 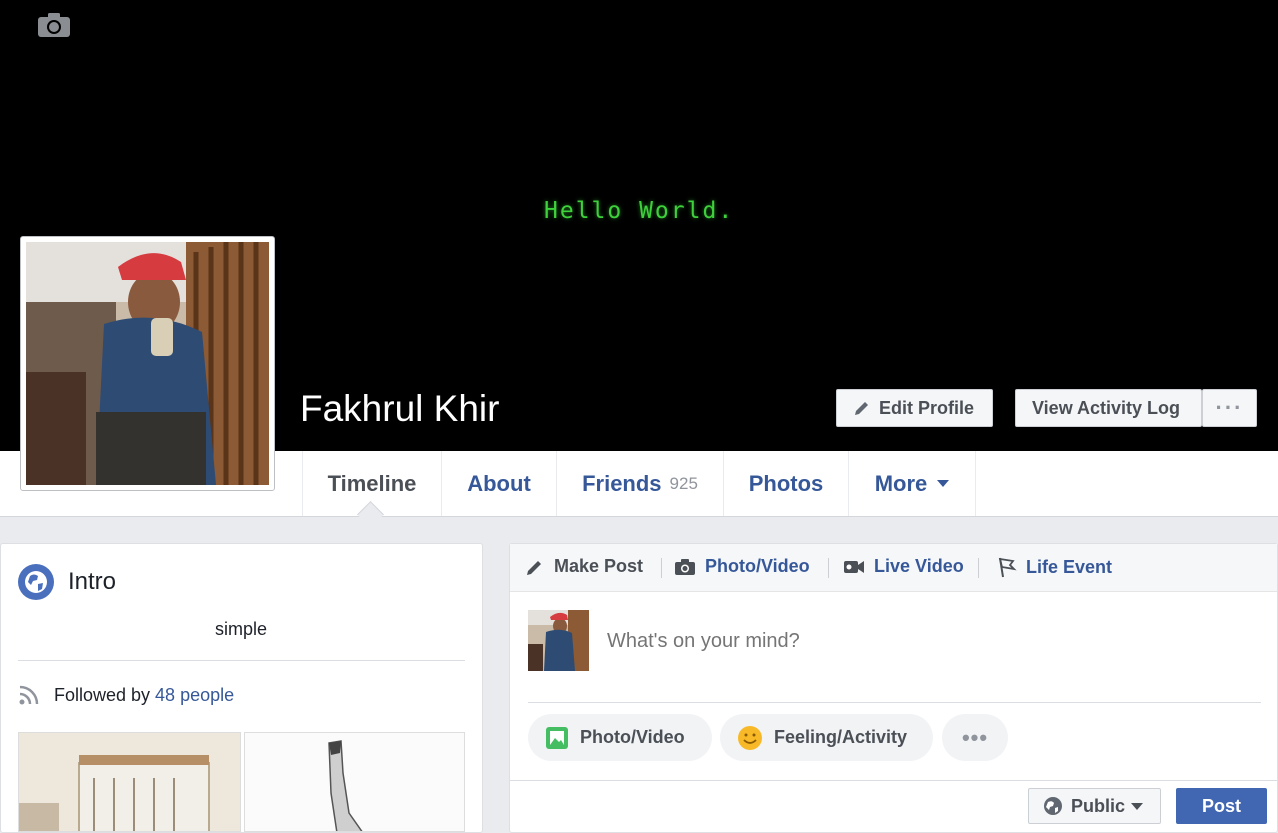 What do you see at coordinates (750, 737) in the screenshot?
I see `smiley-icon` at bounding box center [750, 737].